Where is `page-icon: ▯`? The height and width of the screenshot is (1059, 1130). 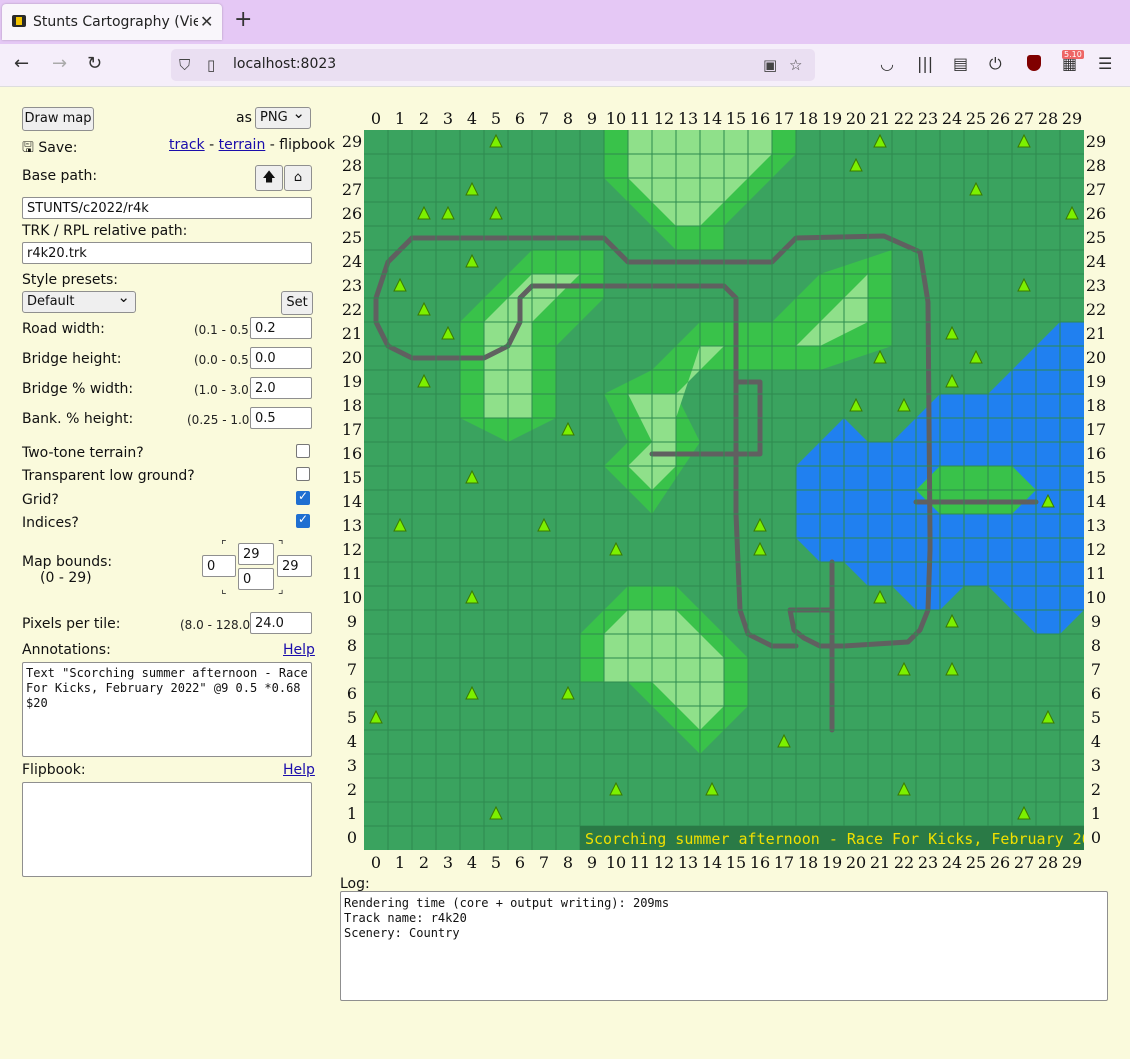 page-icon: ▯ is located at coordinates (211, 65).